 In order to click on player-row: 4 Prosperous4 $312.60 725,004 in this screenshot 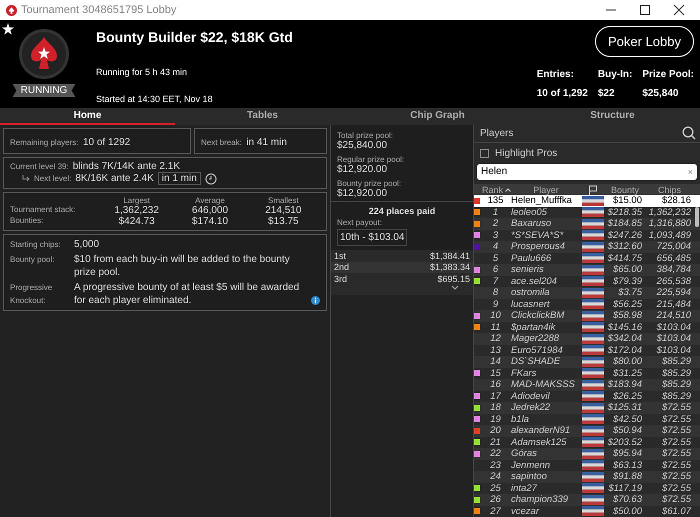, I will do `click(587, 246)`.